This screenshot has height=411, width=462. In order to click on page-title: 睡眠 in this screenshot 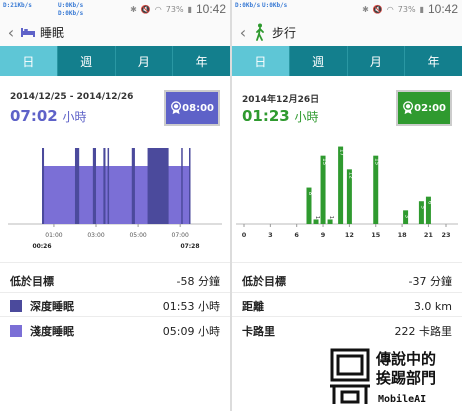, I will do `click(52, 32)`.